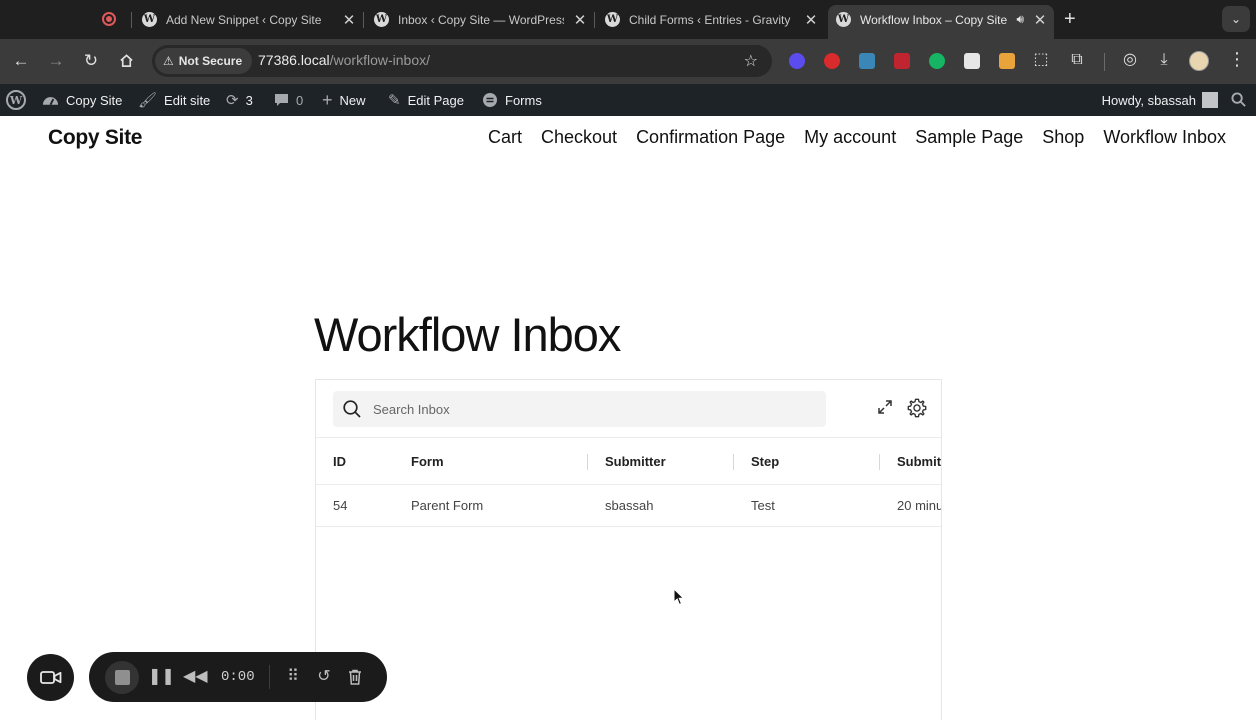 The height and width of the screenshot is (720, 1256). What do you see at coordinates (1199, 61) in the screenshot?
I see `profile-avatar` at bounding box center [1199, 61].